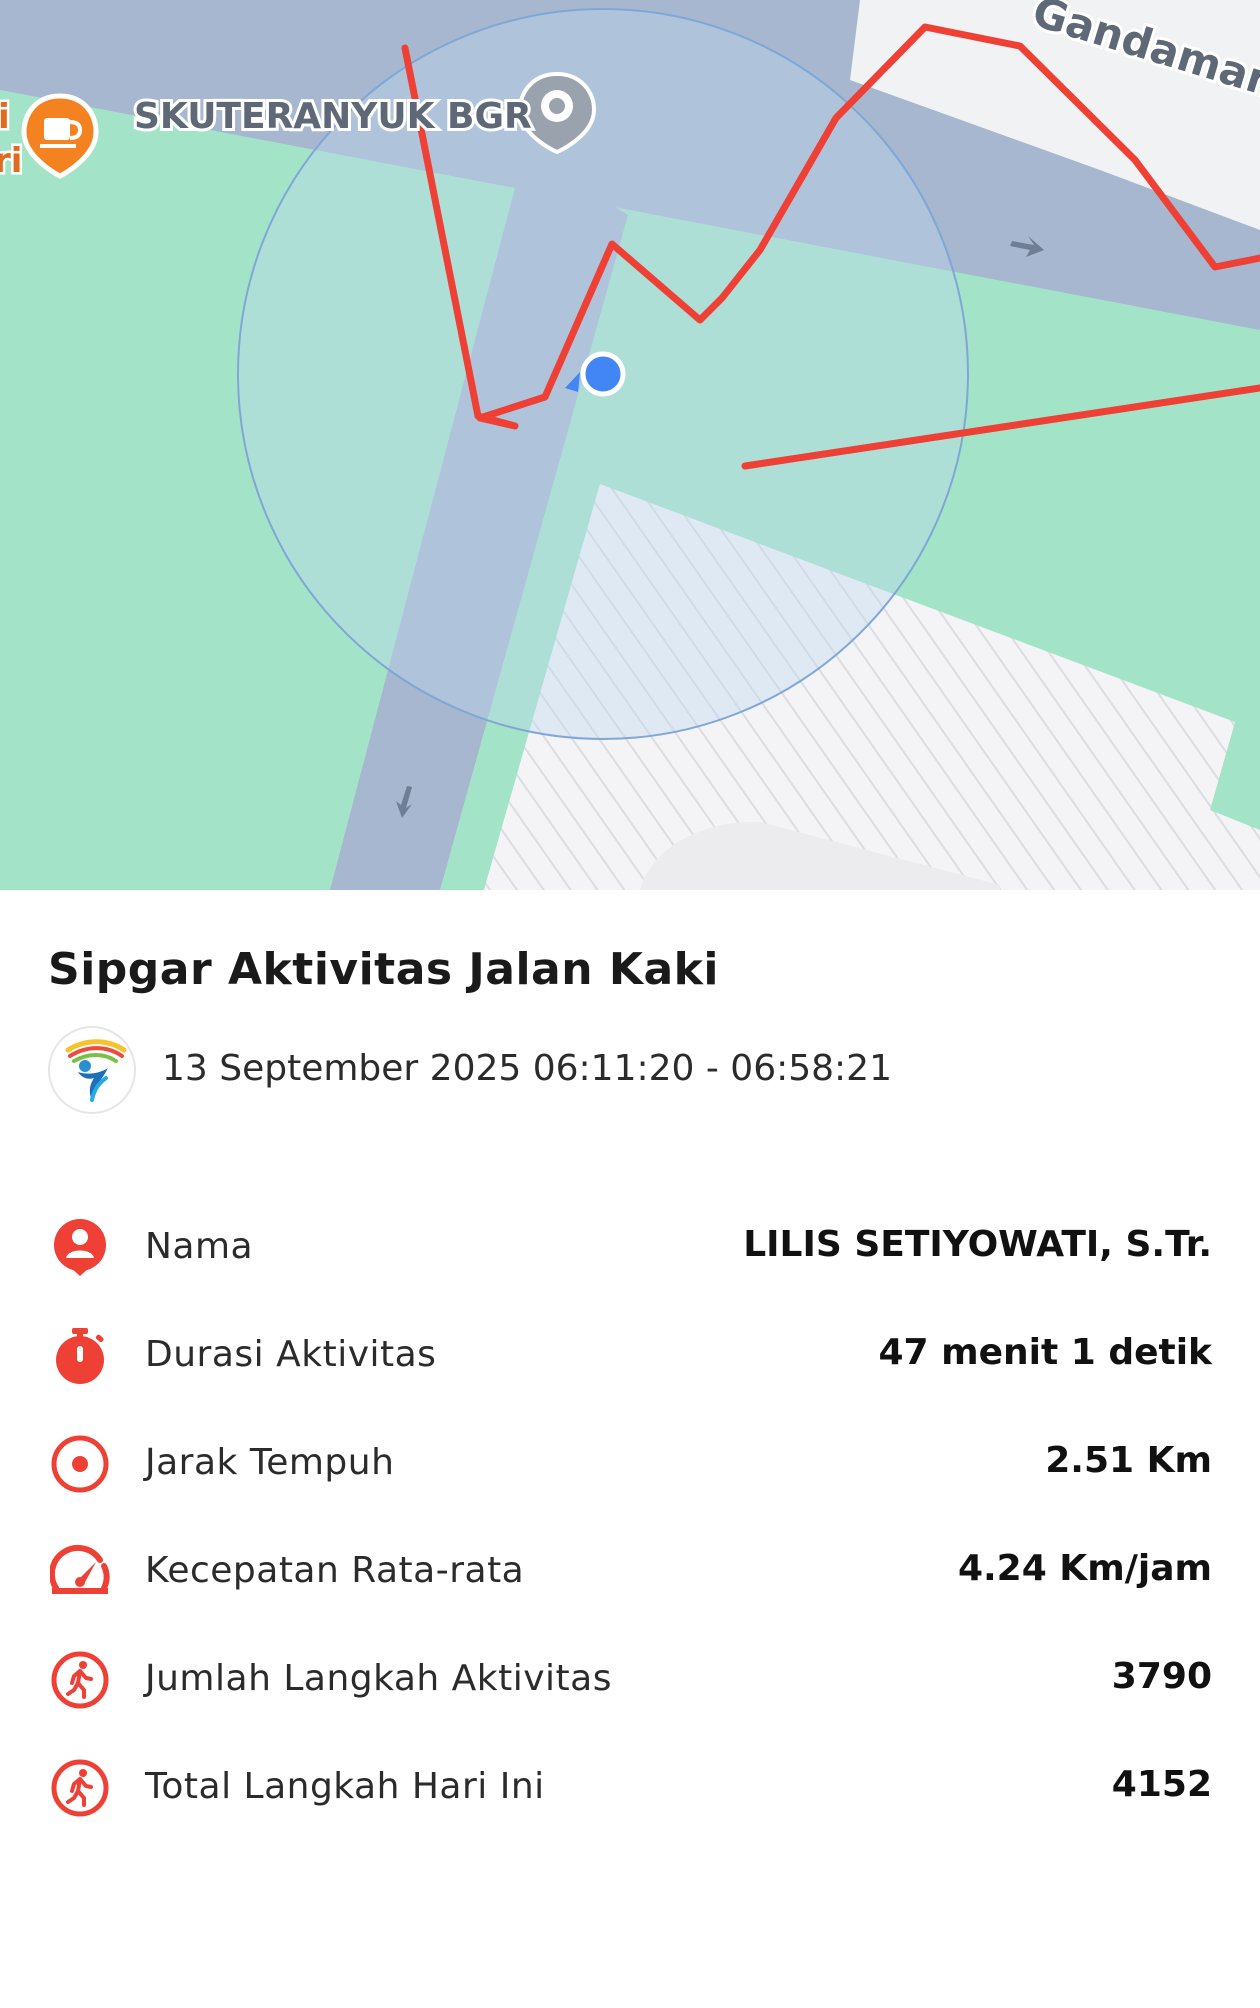  Describe the element at coordinates (5, 117) in the screenshot. I see `poi-label-partial-1: i` at that location.